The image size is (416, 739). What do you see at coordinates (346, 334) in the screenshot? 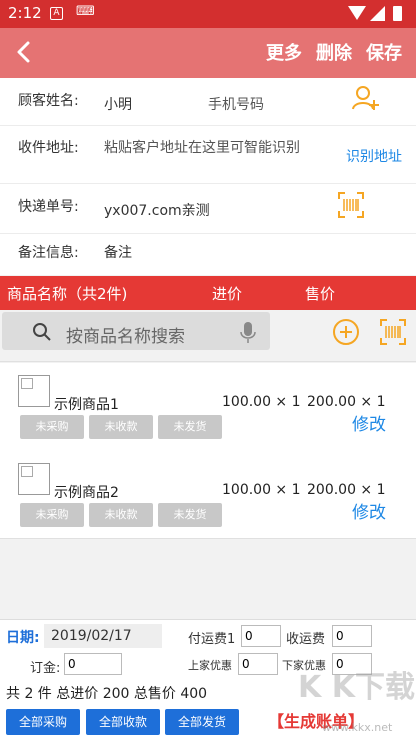
I see `add-product-icon` at bounding box center [346, 334].